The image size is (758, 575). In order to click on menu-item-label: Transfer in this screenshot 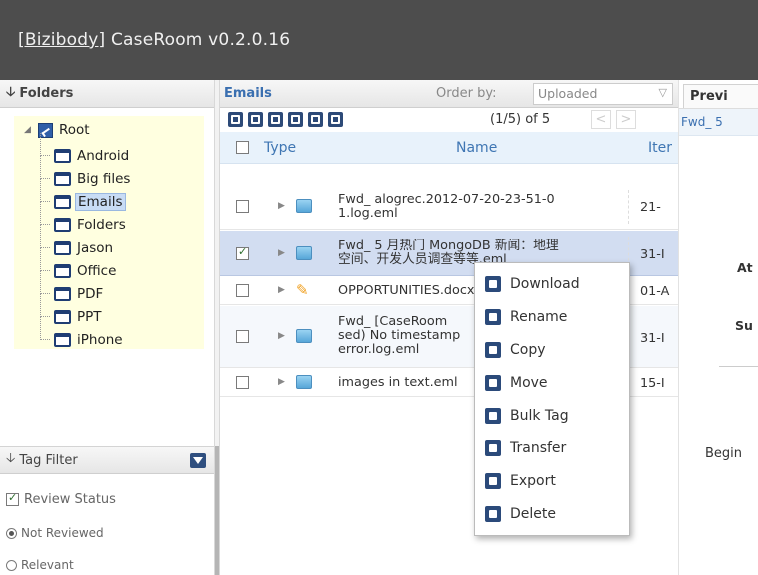, I will do `click(538, 448)`.